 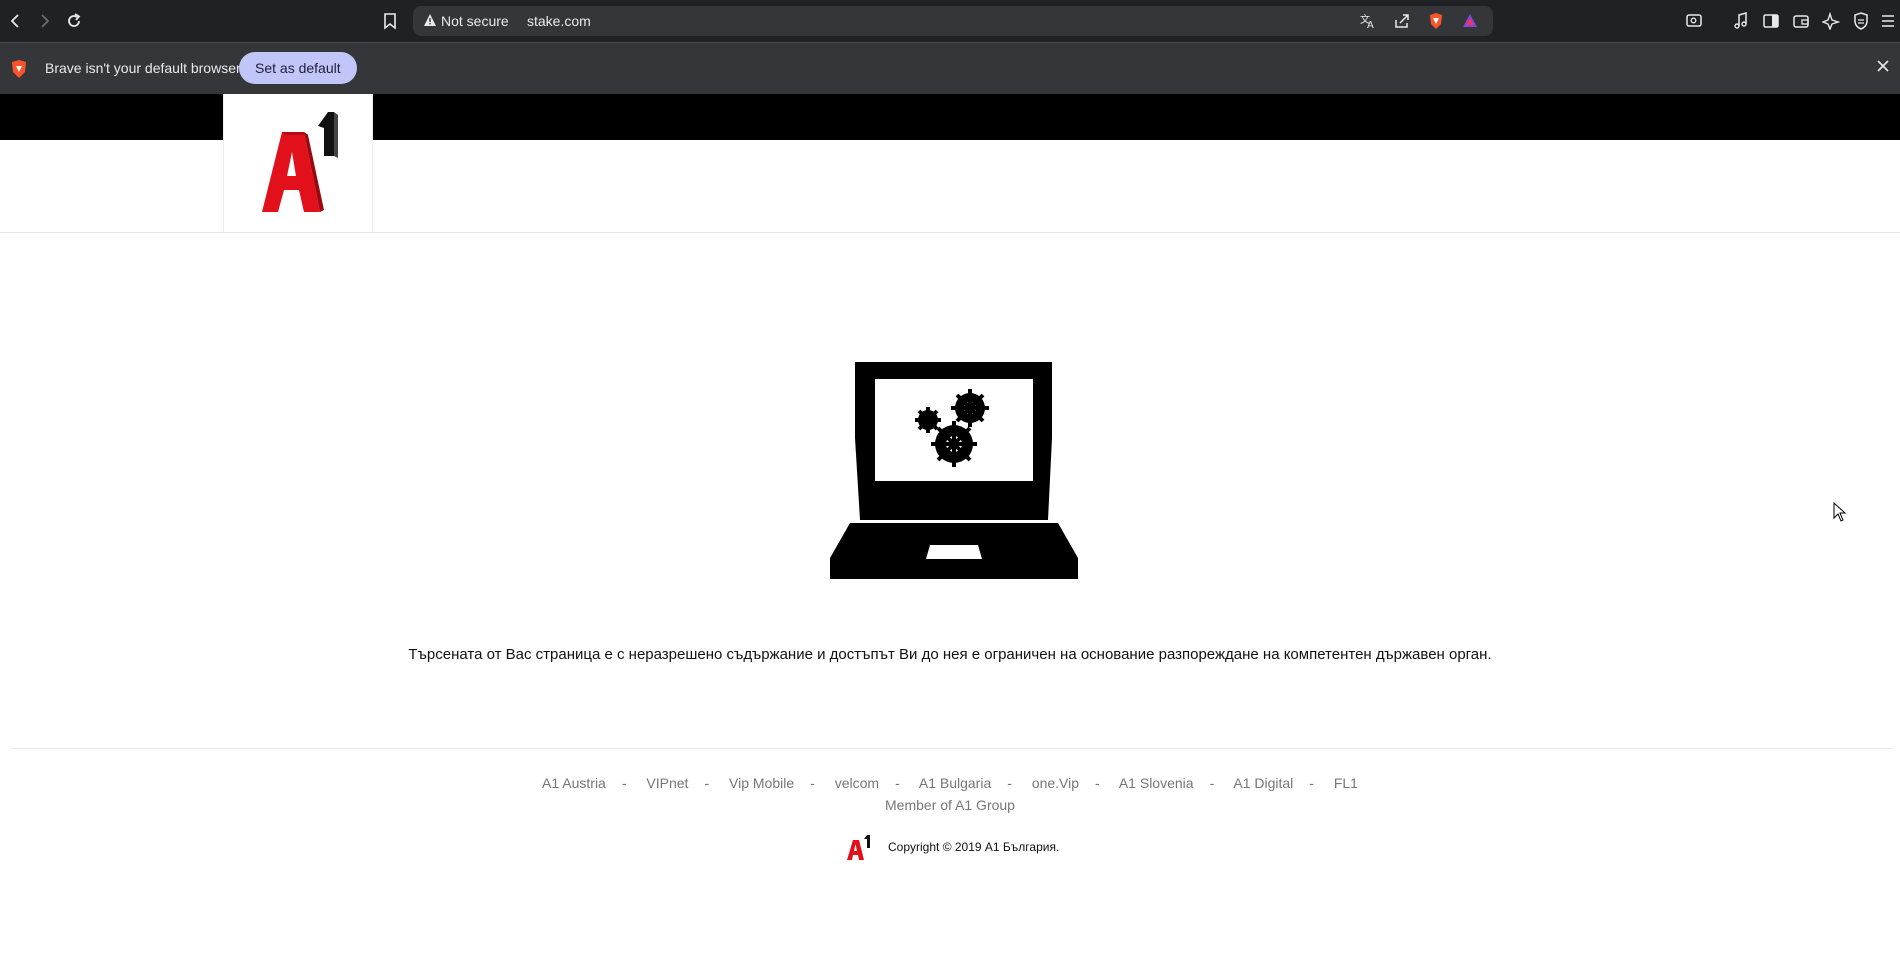 What do you see at coordinates (1741, 21) in the screenshot?
I see `media-icon` at bounding box center [1741, 21].